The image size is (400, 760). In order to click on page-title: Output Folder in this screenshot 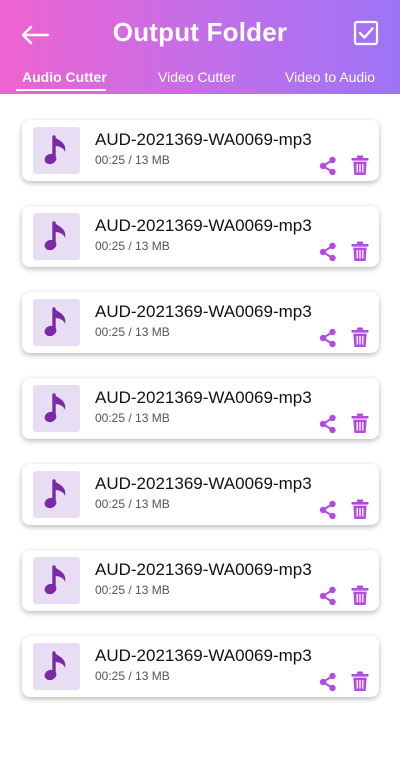, I will do `click(200, 32)`.